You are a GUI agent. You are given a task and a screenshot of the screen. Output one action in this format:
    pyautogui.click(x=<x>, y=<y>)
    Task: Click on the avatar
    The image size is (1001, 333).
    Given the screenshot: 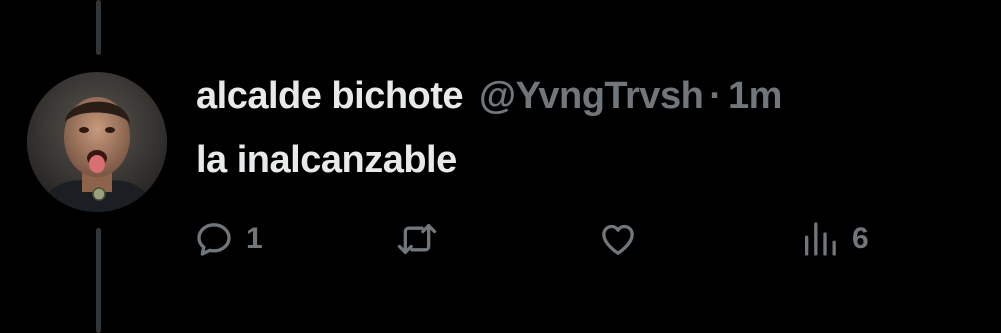 What is the action you would take?
    pyautogui.click(x=97, y=142)
    